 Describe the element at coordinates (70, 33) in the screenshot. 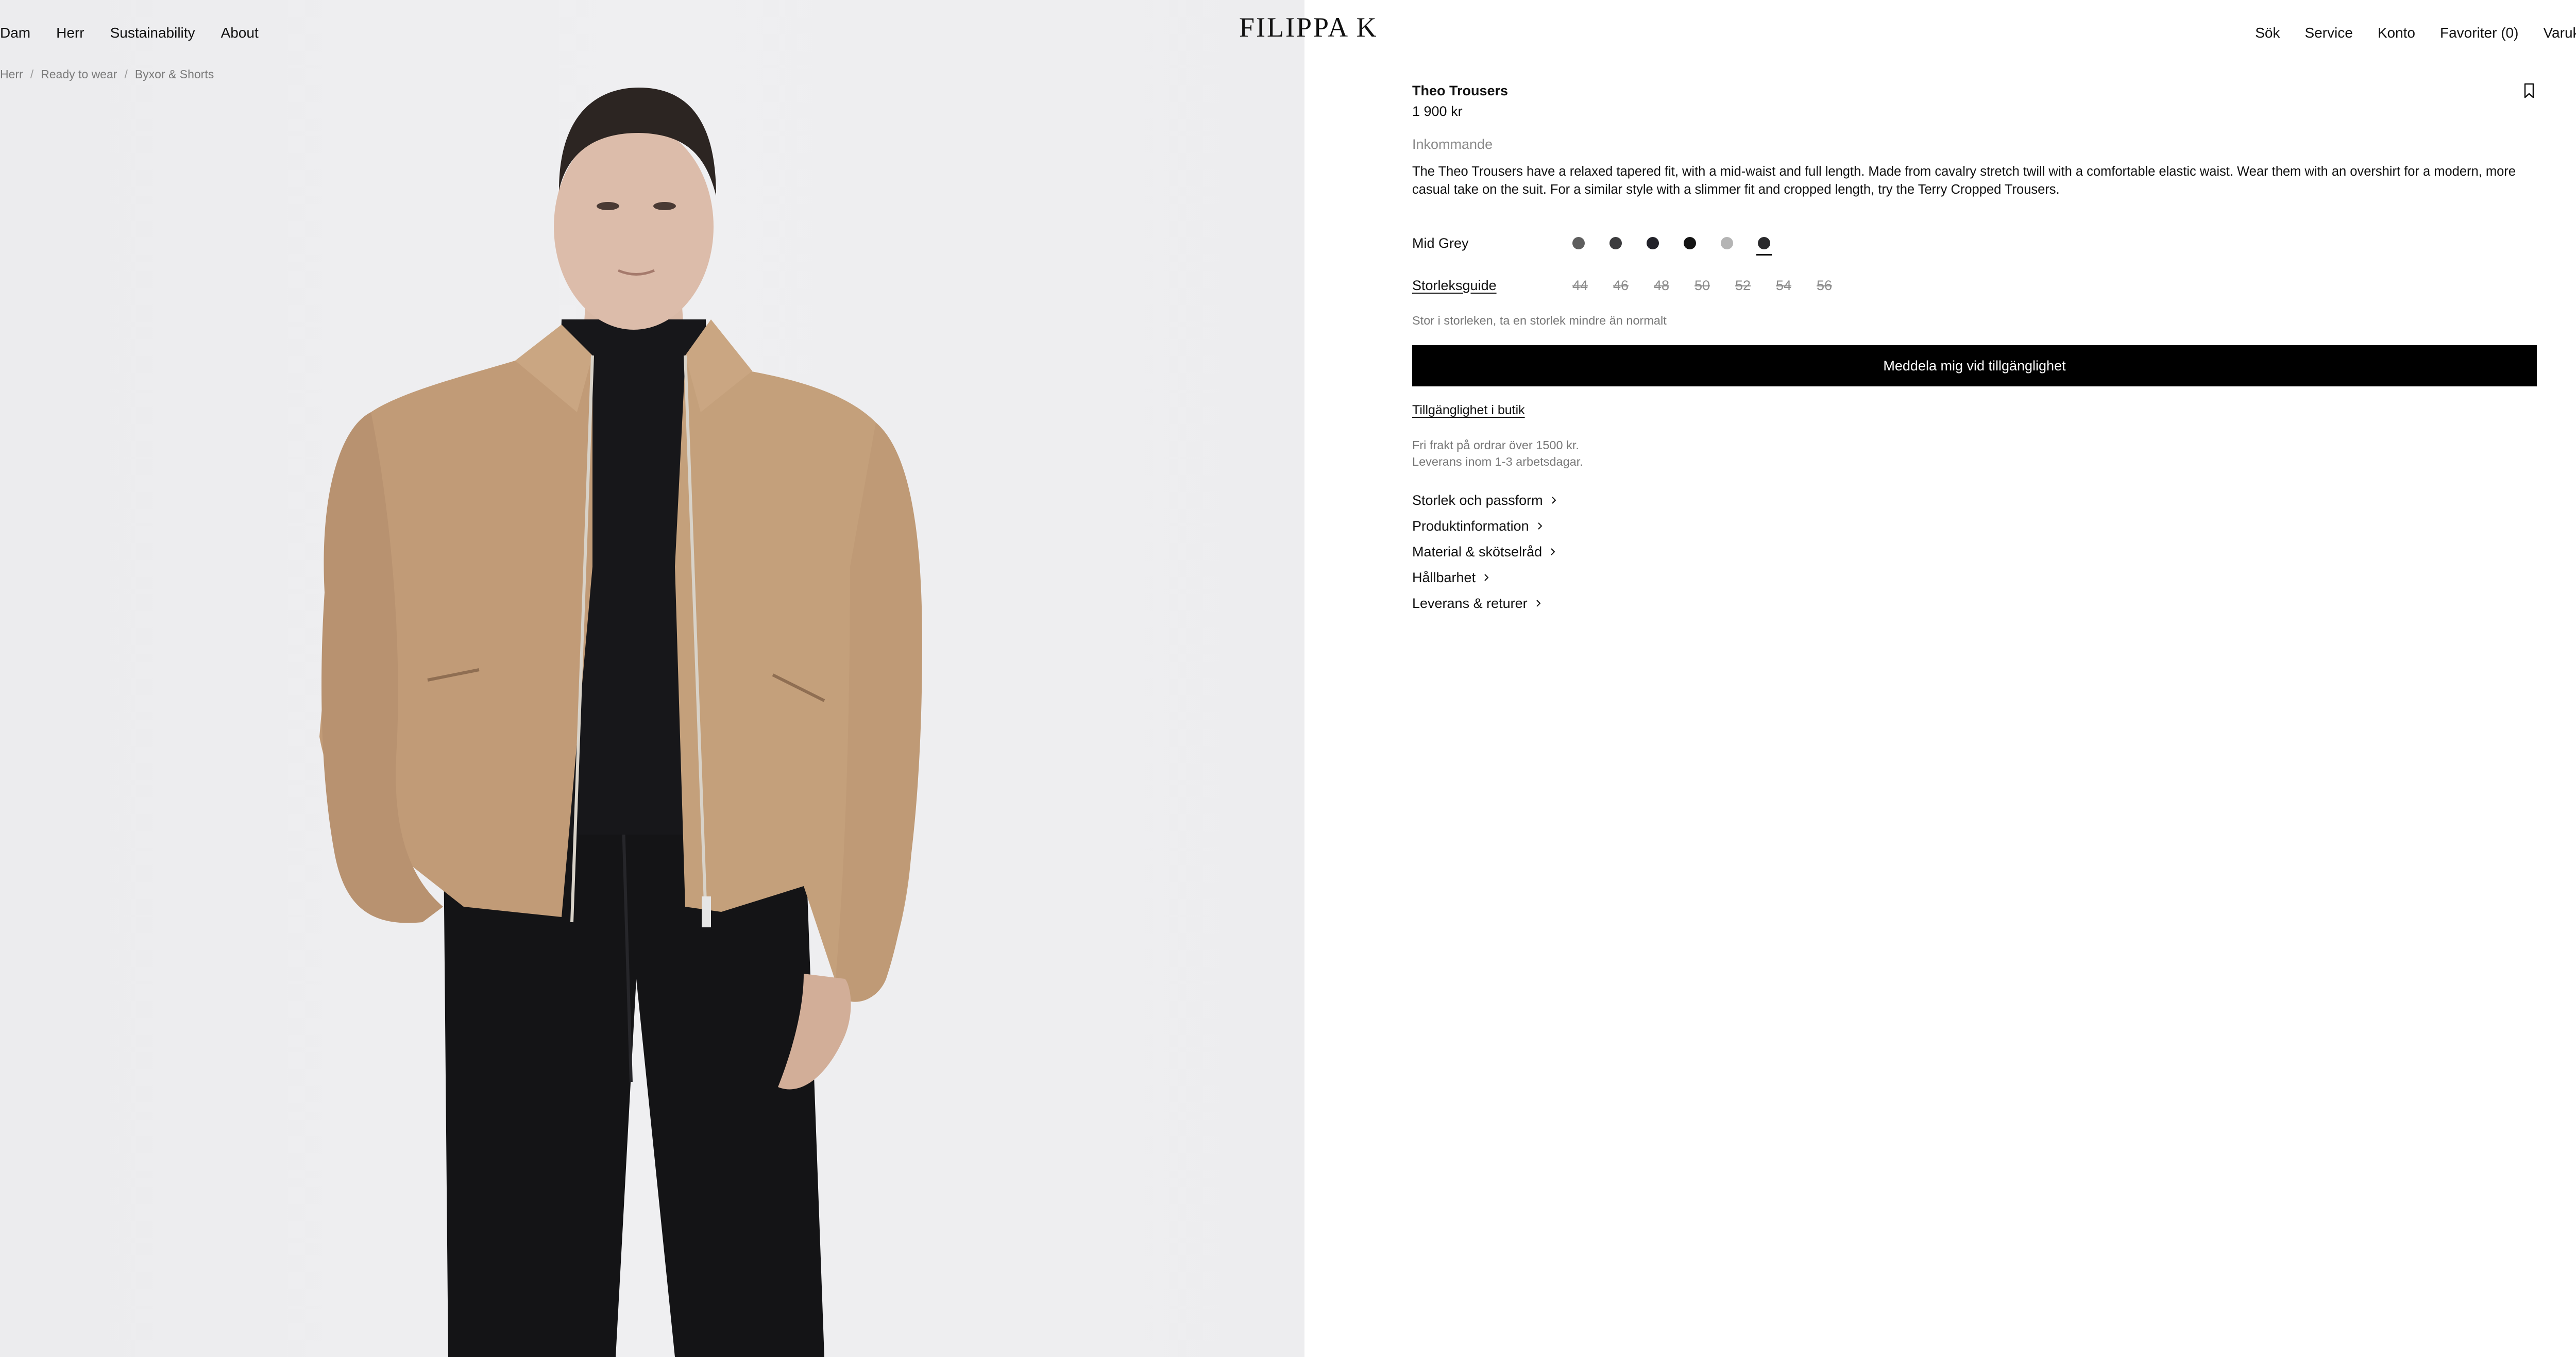

I see `nav-item-herr: Herr` at that location.